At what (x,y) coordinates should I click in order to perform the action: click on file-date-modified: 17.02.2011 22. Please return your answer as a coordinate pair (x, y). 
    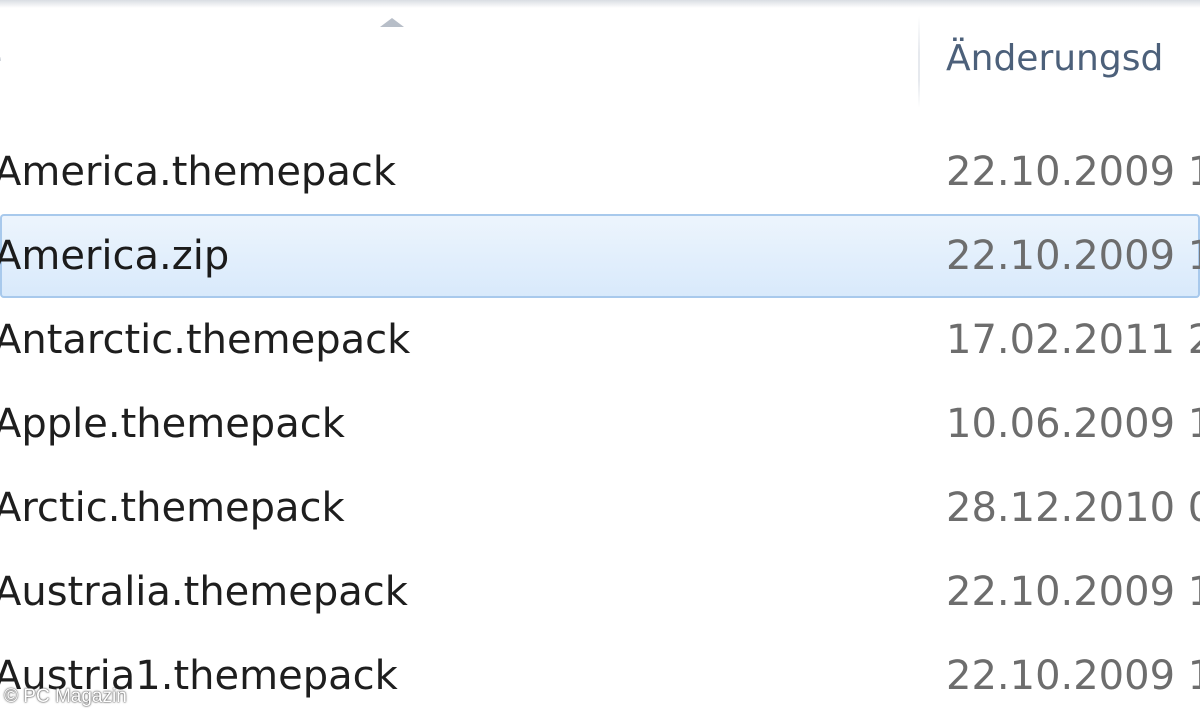
    Looking at the image, I should click on (1073, 340).